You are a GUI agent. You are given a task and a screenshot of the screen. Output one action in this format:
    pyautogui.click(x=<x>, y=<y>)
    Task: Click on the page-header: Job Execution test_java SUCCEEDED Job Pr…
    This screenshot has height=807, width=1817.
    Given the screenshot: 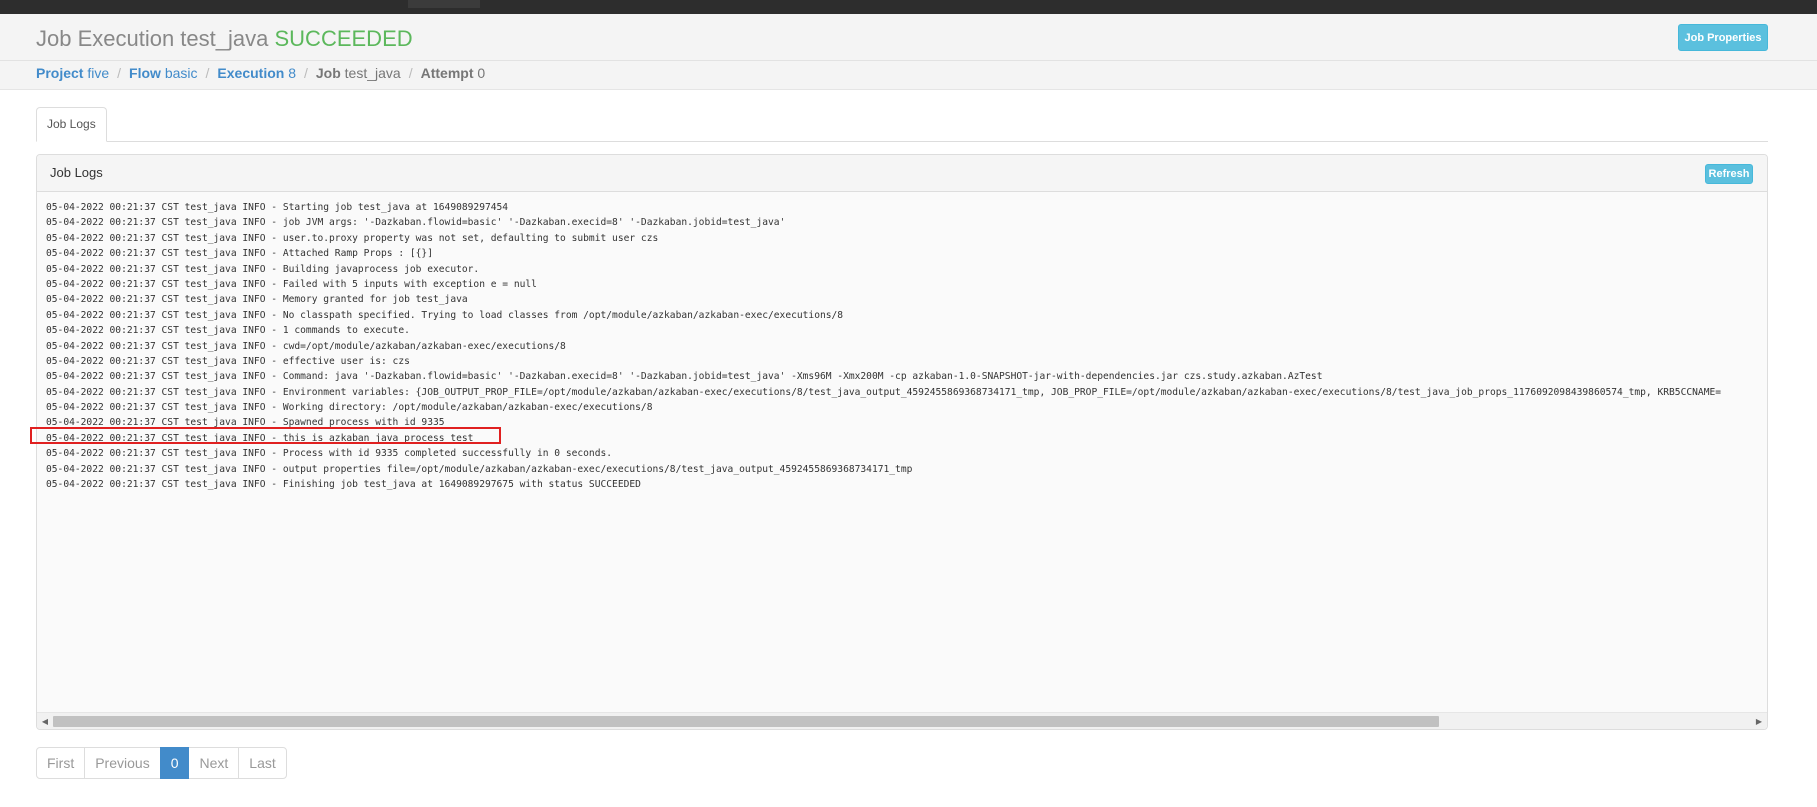 What is the action you would take?
    pyautogui.click(x=908, y=37)
    